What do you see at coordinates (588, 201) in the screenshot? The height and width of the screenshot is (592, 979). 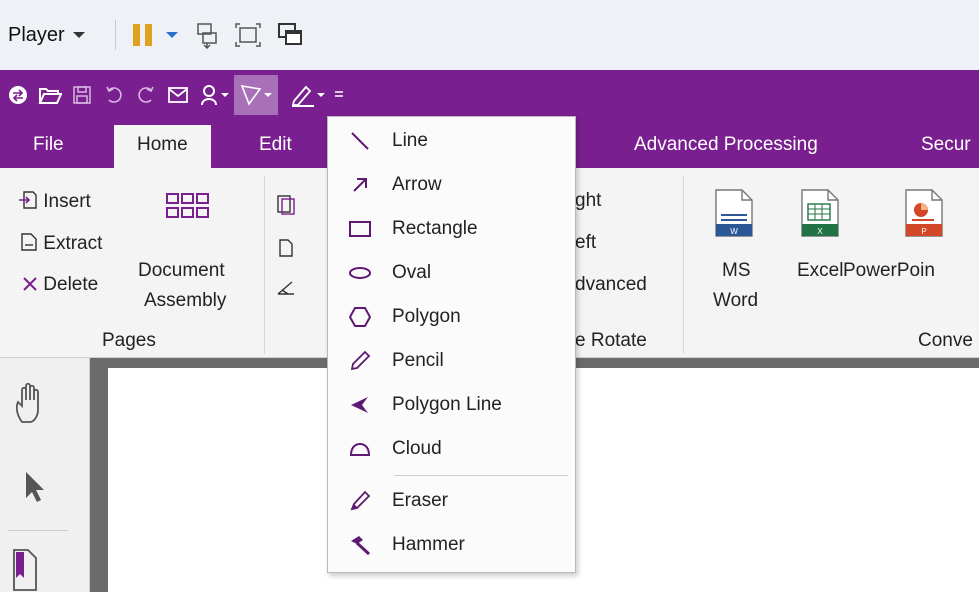 I see `rotate-right-label: ght` at bounding box center [588, 201].